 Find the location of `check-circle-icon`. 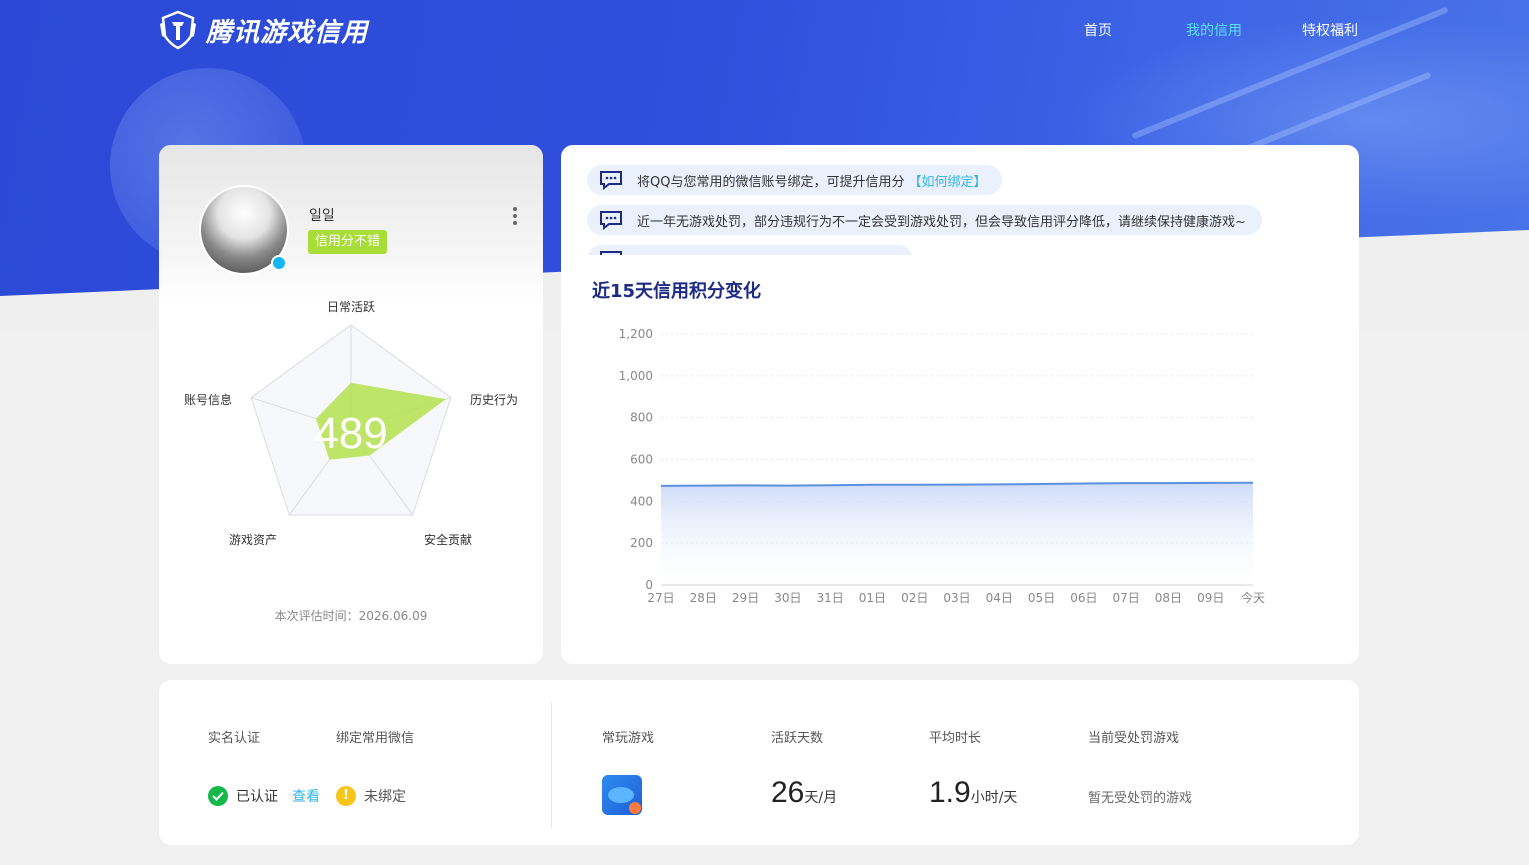

check-circle-icon is located at coordinates (218, 796).